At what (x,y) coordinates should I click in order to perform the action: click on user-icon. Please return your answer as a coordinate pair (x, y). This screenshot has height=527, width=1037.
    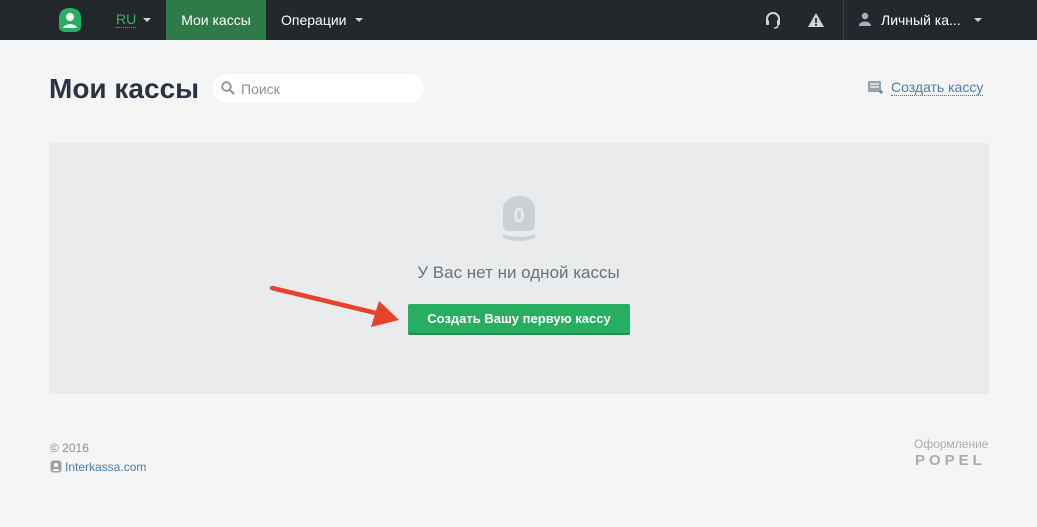
    Looking at the image, I should click on (865, 19).